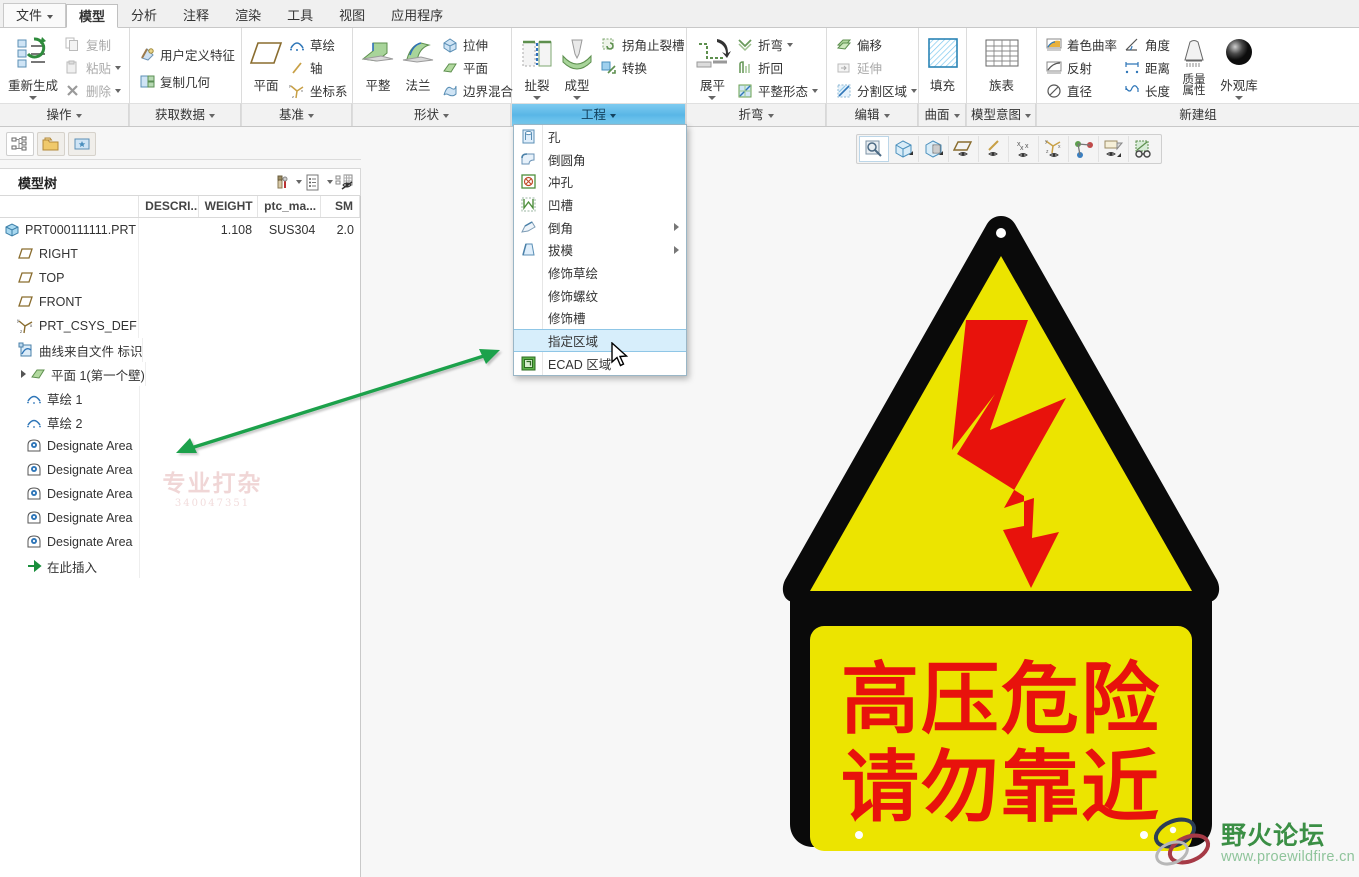  I want to click on bend-group-title: 折弯, so click(756, 114).